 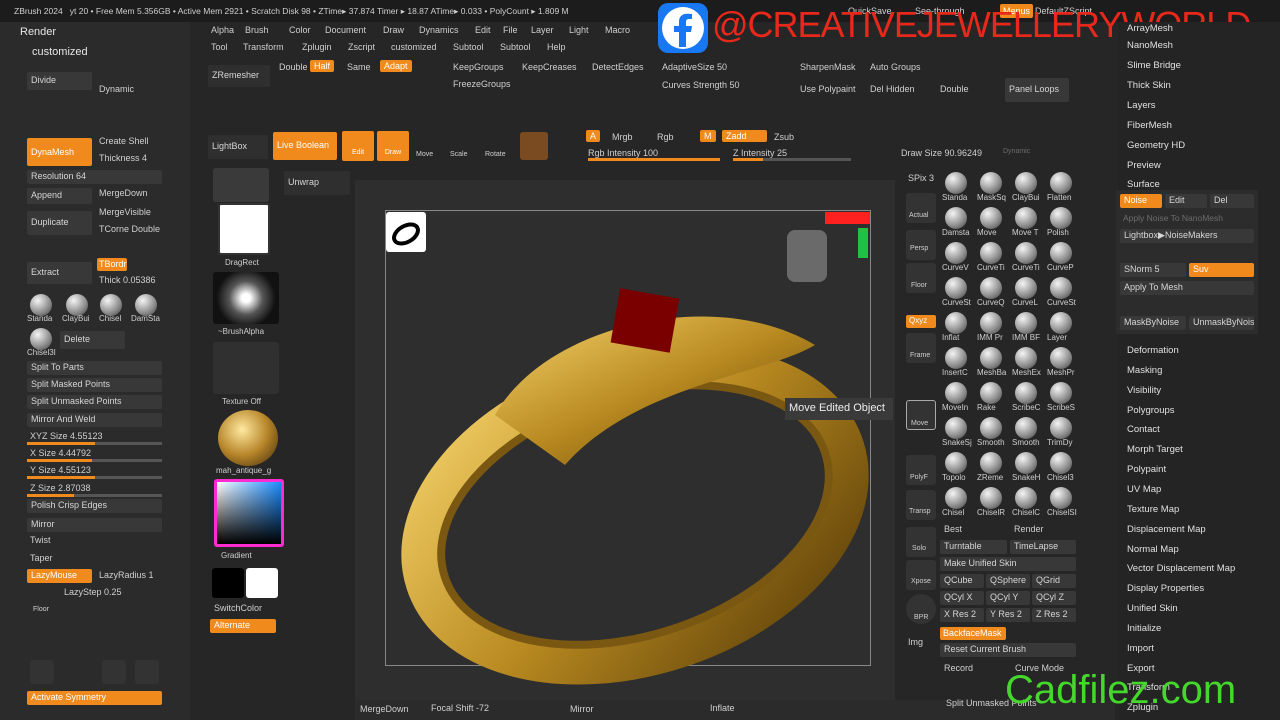 What do you see at coordinates (582, 709) in the screenshot?
I see `mirror-bottom-button: Mirror` at bounding box center [582, 709].